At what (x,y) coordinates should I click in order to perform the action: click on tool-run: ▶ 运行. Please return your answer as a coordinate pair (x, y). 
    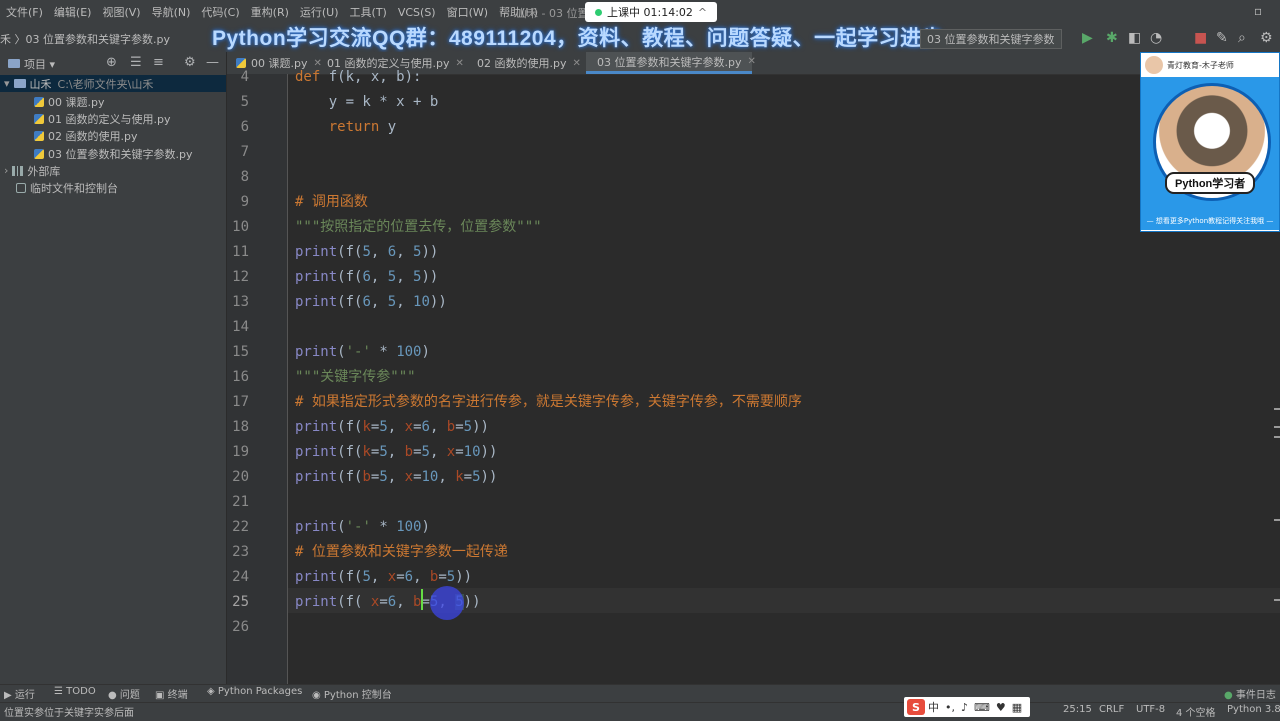
    Looking at the image, I should click on (19, 693).